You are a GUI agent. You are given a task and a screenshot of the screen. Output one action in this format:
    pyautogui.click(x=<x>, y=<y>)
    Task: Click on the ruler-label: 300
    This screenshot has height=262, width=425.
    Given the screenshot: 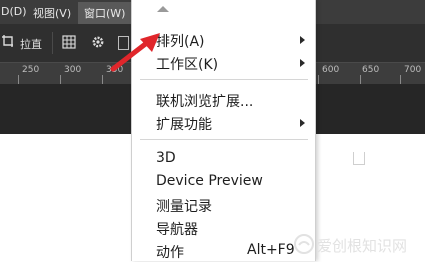 What is the action you would take?
    pyautogui.click(x=73, y=70)
    